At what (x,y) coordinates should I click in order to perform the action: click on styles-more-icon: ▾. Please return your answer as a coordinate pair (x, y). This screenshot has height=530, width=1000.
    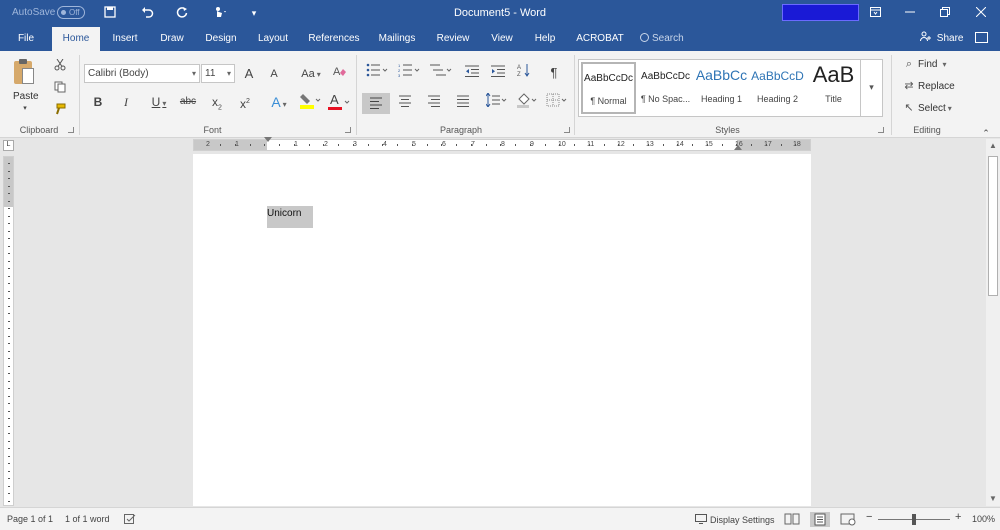
    Looking at the image, I should click on (871, 88).